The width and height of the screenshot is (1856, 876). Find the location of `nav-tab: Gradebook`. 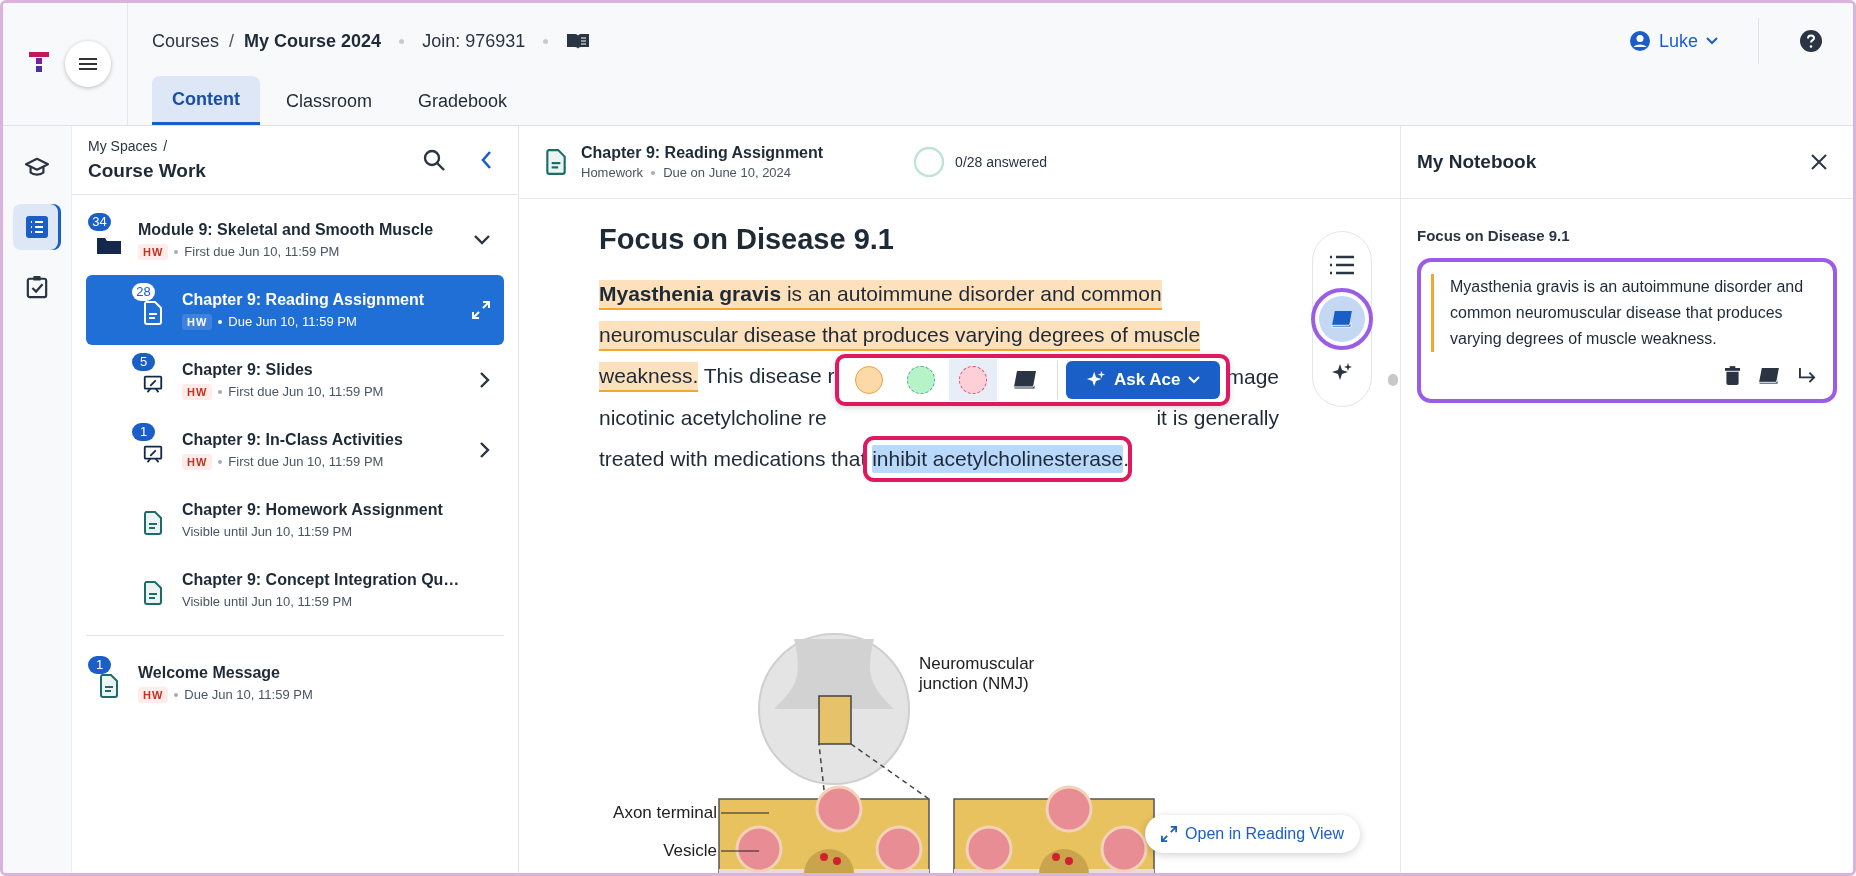

nav-tab: Gradebook is located at coordinates (463, 100).